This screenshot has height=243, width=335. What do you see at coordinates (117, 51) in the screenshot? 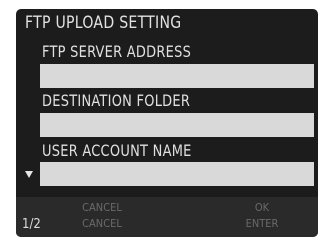
I see `ftp-server-address-label: FTP SERVER ADDRESS` at bounding box center [117, 51].